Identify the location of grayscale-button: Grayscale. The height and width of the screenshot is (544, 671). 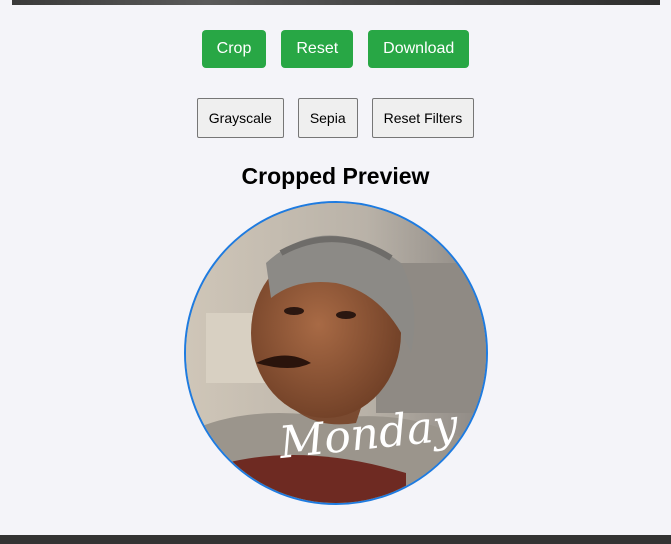
(240, 118).